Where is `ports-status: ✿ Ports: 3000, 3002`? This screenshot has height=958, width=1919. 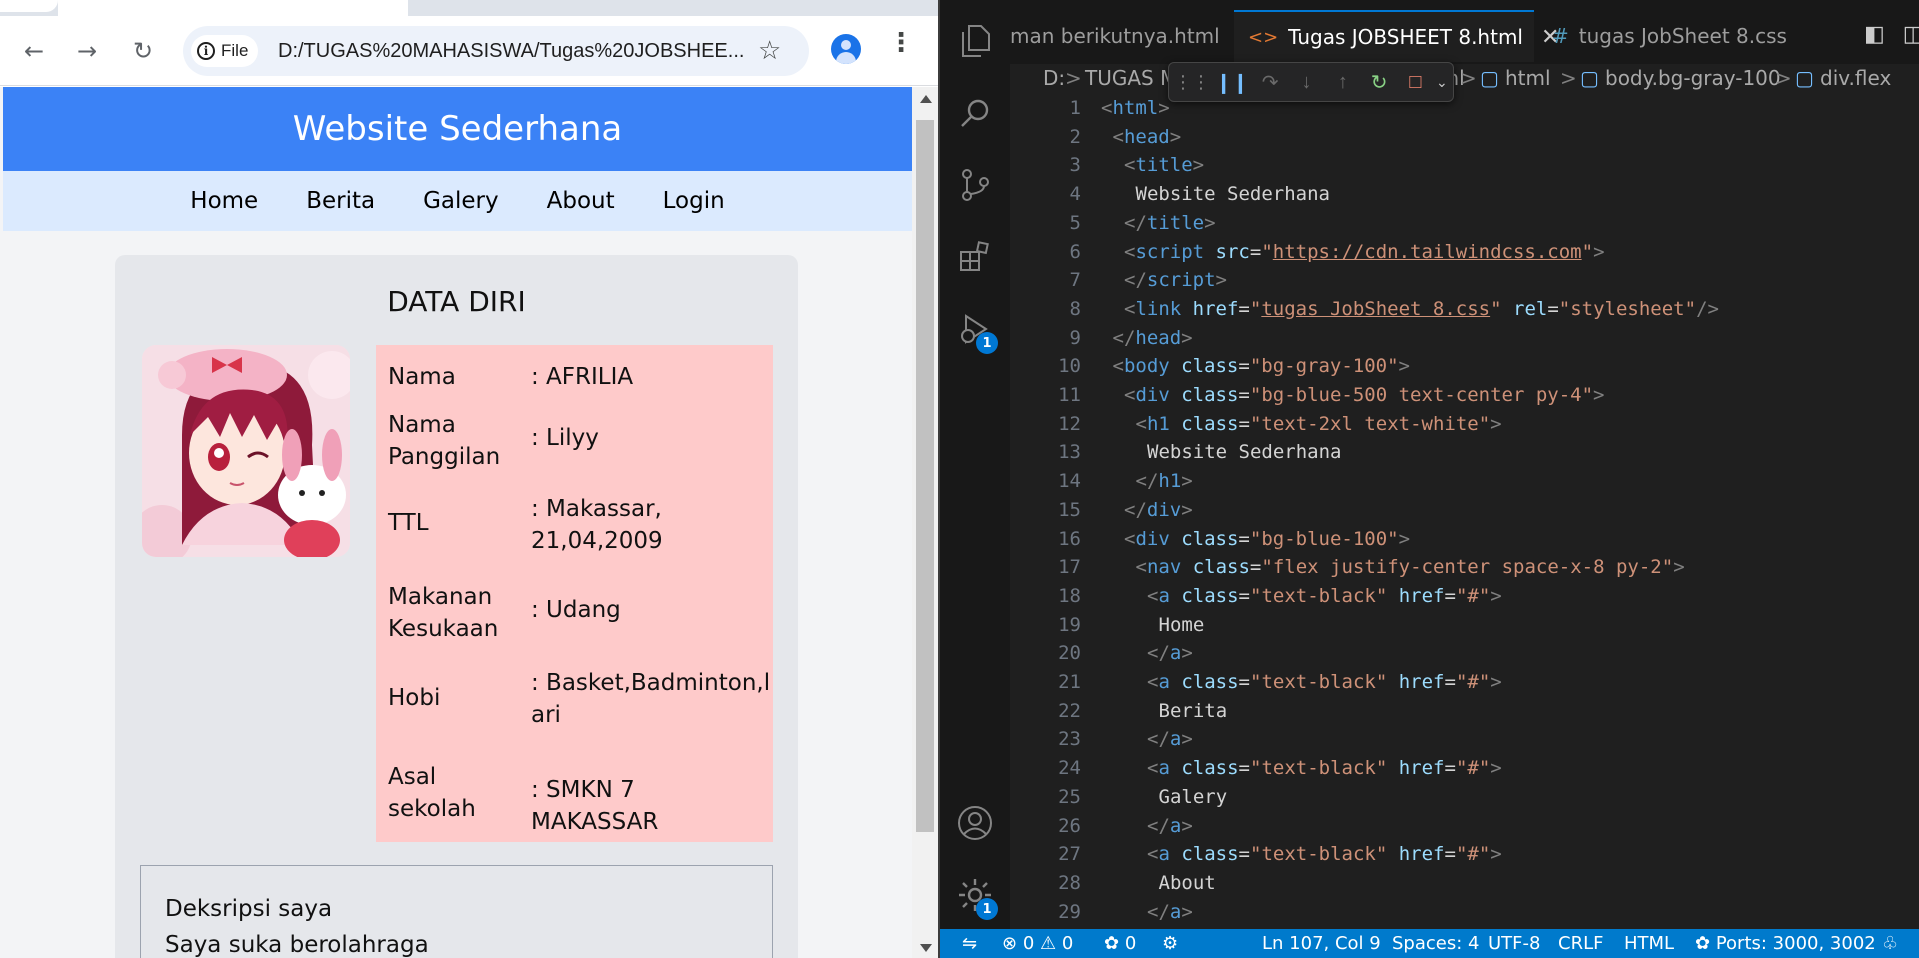 ports-status: ✿ Ports: 3000, 3002 is located at coordinates (1785, 943).